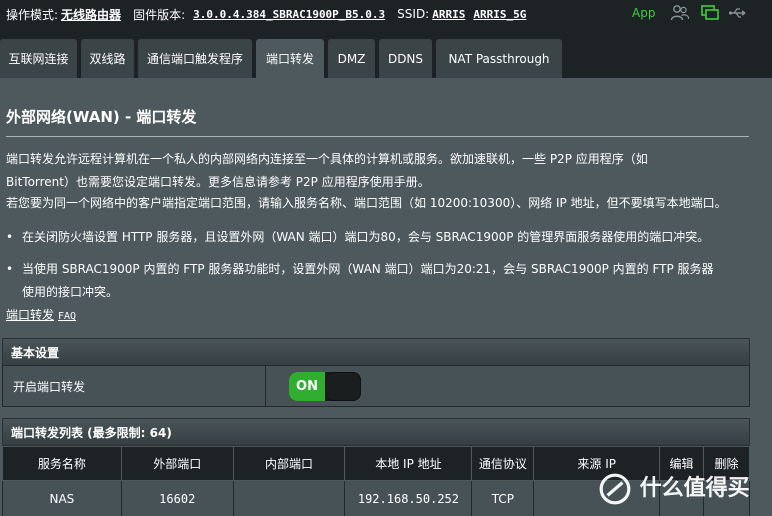  What do you see at coordinates (62, 463) in the screenshot?
I see `column-service-name: 服务名称` at bounding box center [62, 463].